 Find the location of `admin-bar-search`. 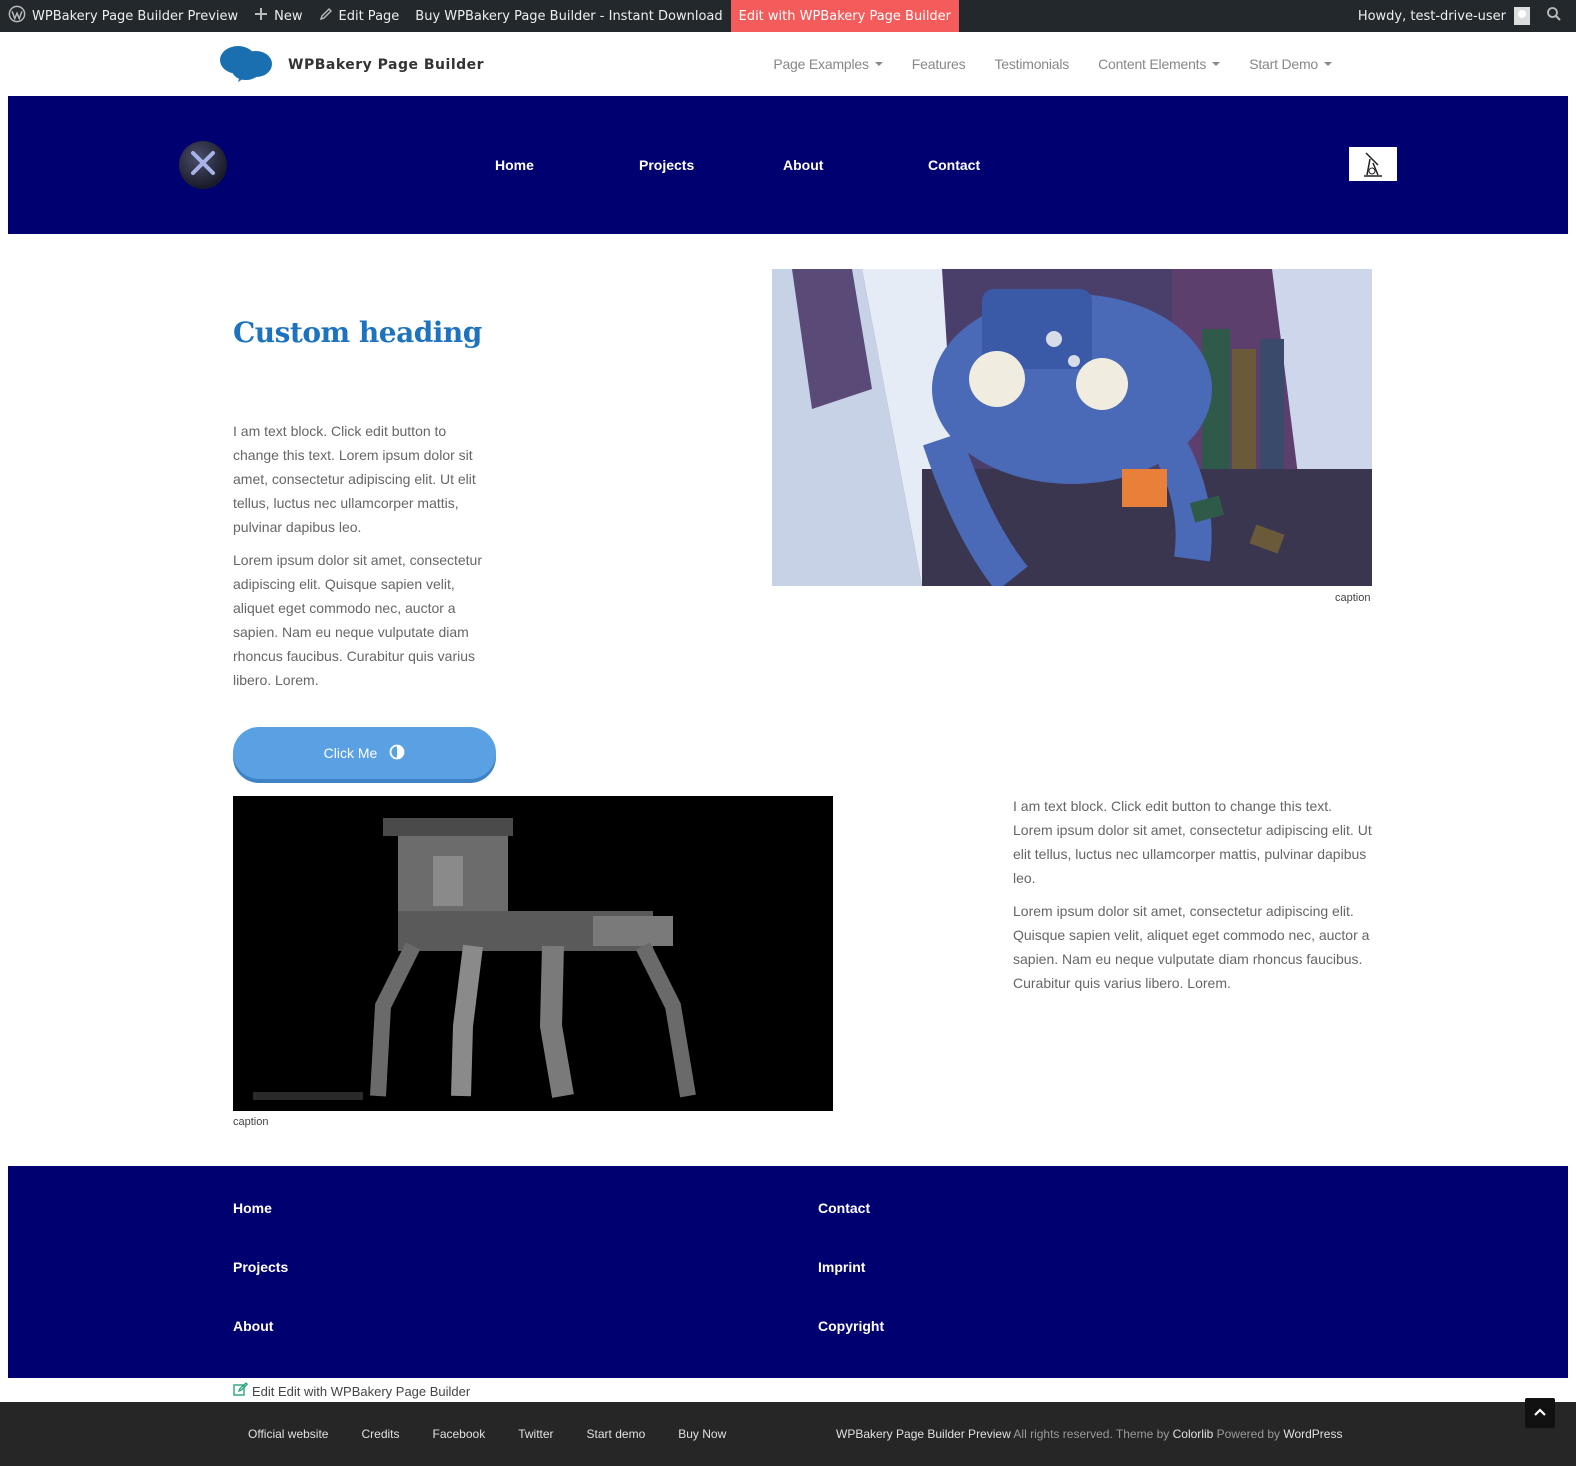

admin-bar-search is located at coordinates (1557, 16).